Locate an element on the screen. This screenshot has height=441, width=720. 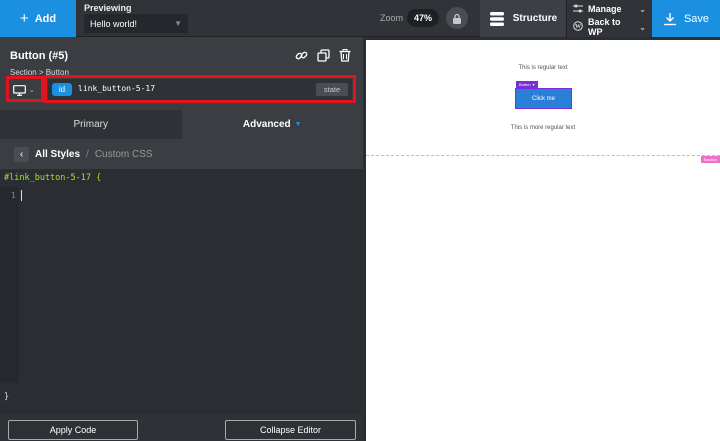
manage-menu: Manage ⌄ is located at coordinates (609, 9).